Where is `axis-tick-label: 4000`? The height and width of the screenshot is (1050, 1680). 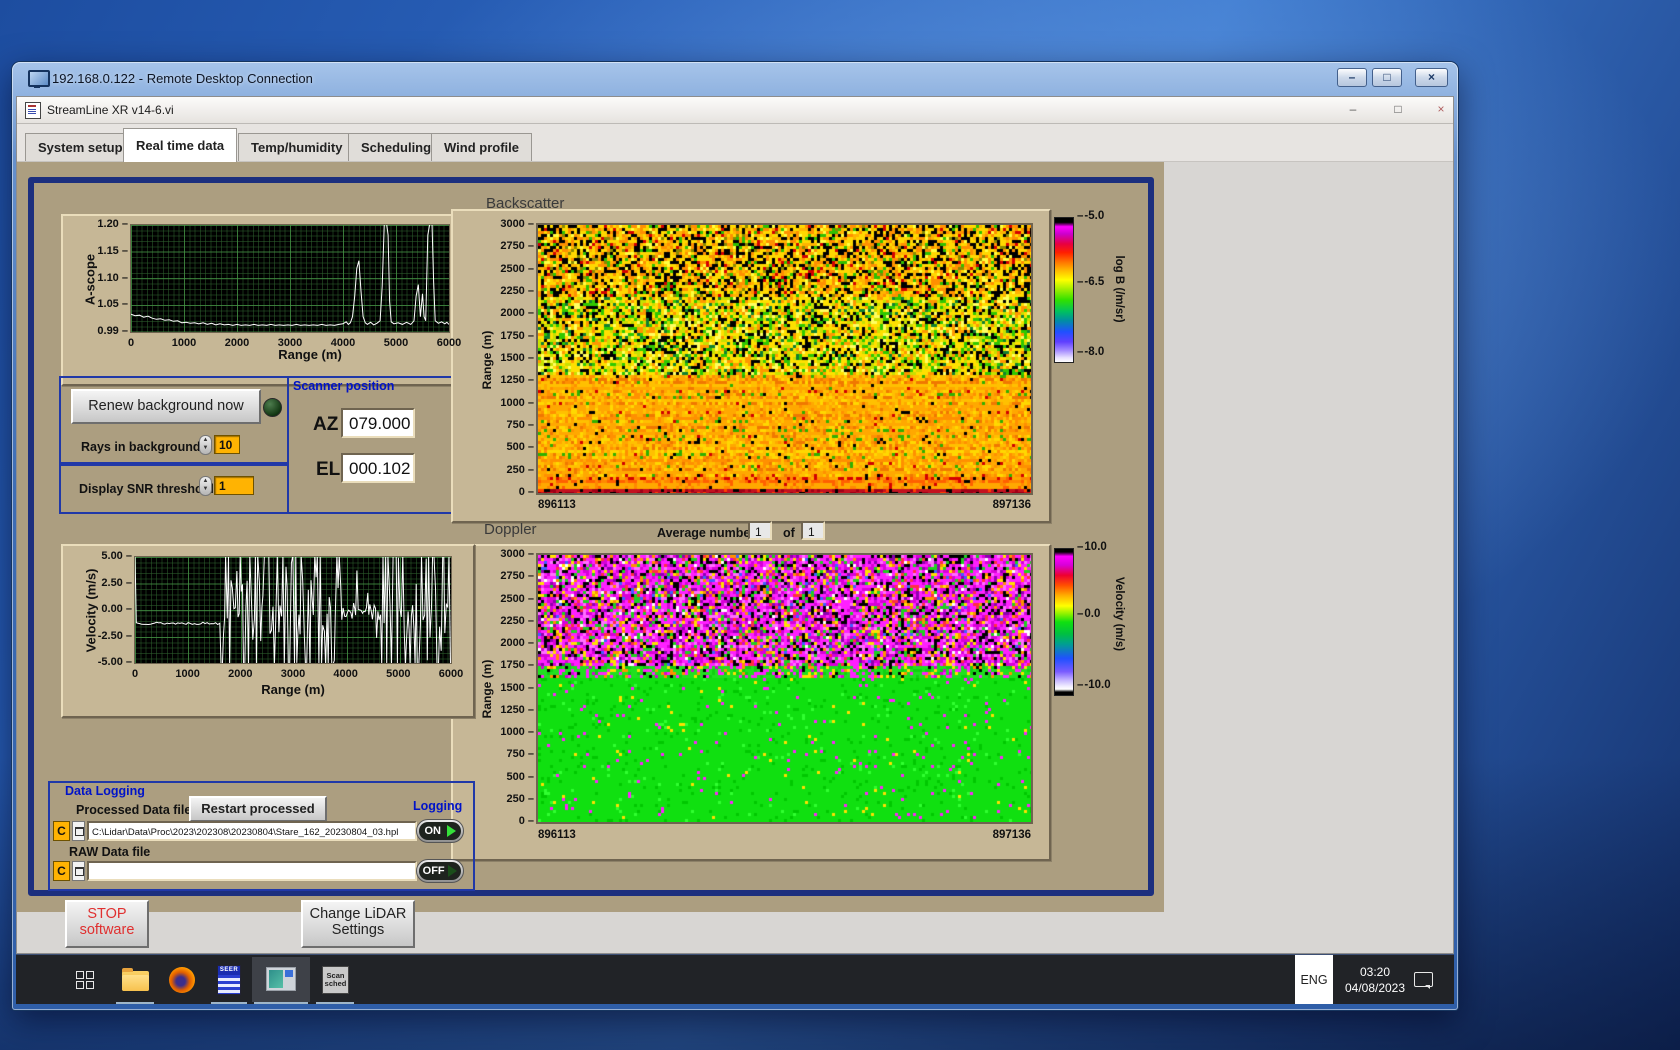
axis-tick-label: 4000 is located at coordinates (343, 343).